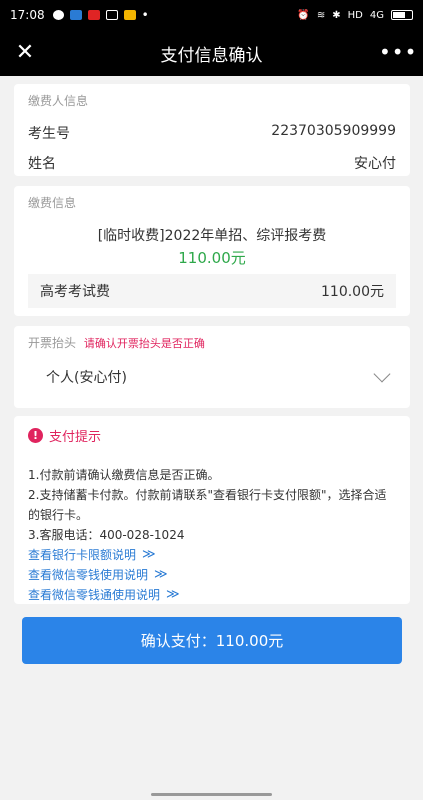  I want to click on wechat-icon, so click(58, 15).